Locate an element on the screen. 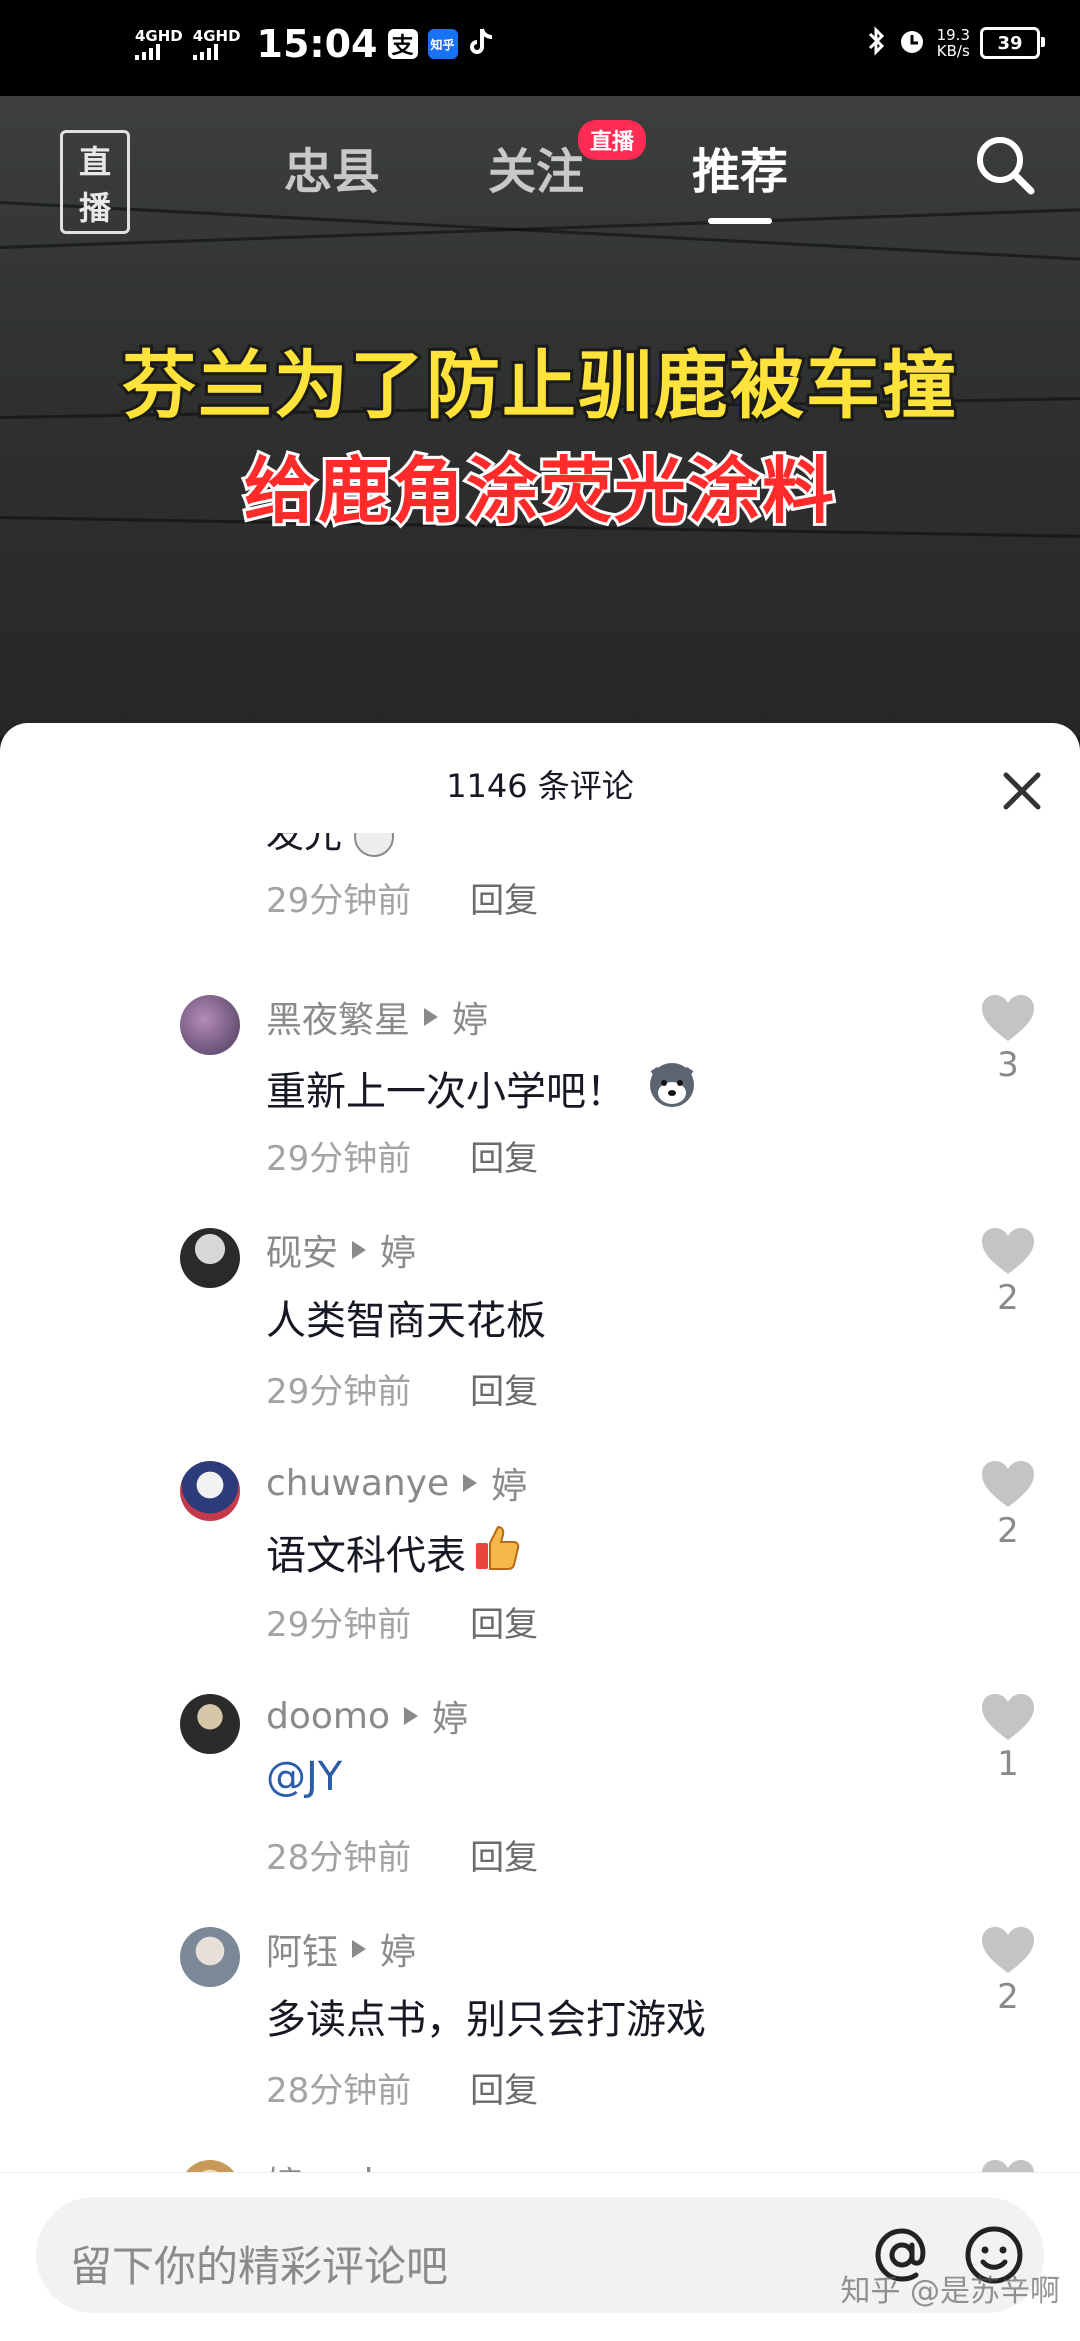 Image resolution: width=1080 pixels, height=2341 pixels. signal-1: 4GHD is located at coordinates (159, 44).